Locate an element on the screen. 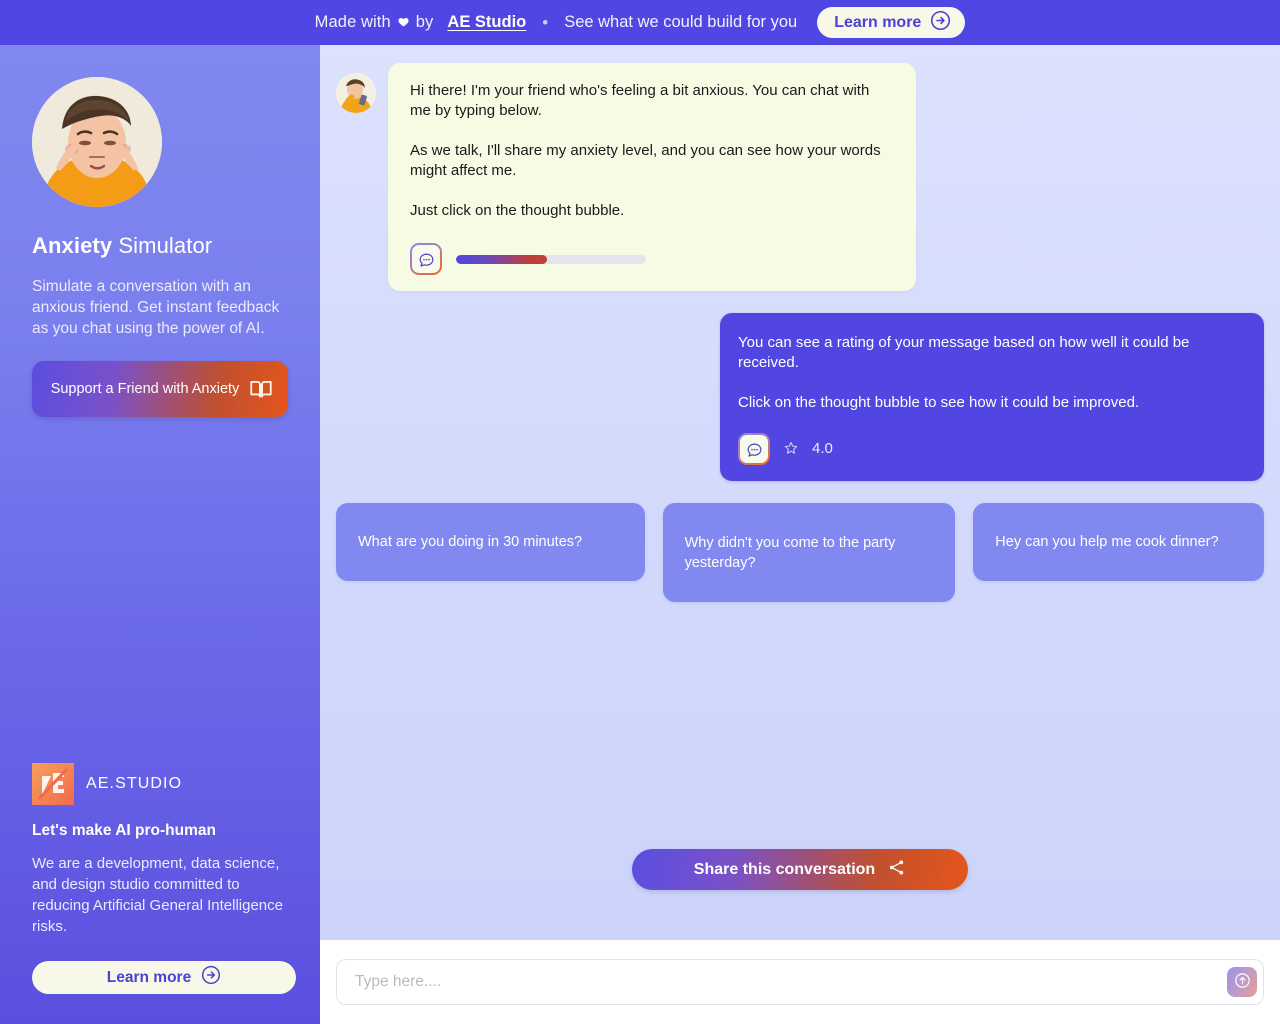  send-message-button is located at coordinates (1242, 982).